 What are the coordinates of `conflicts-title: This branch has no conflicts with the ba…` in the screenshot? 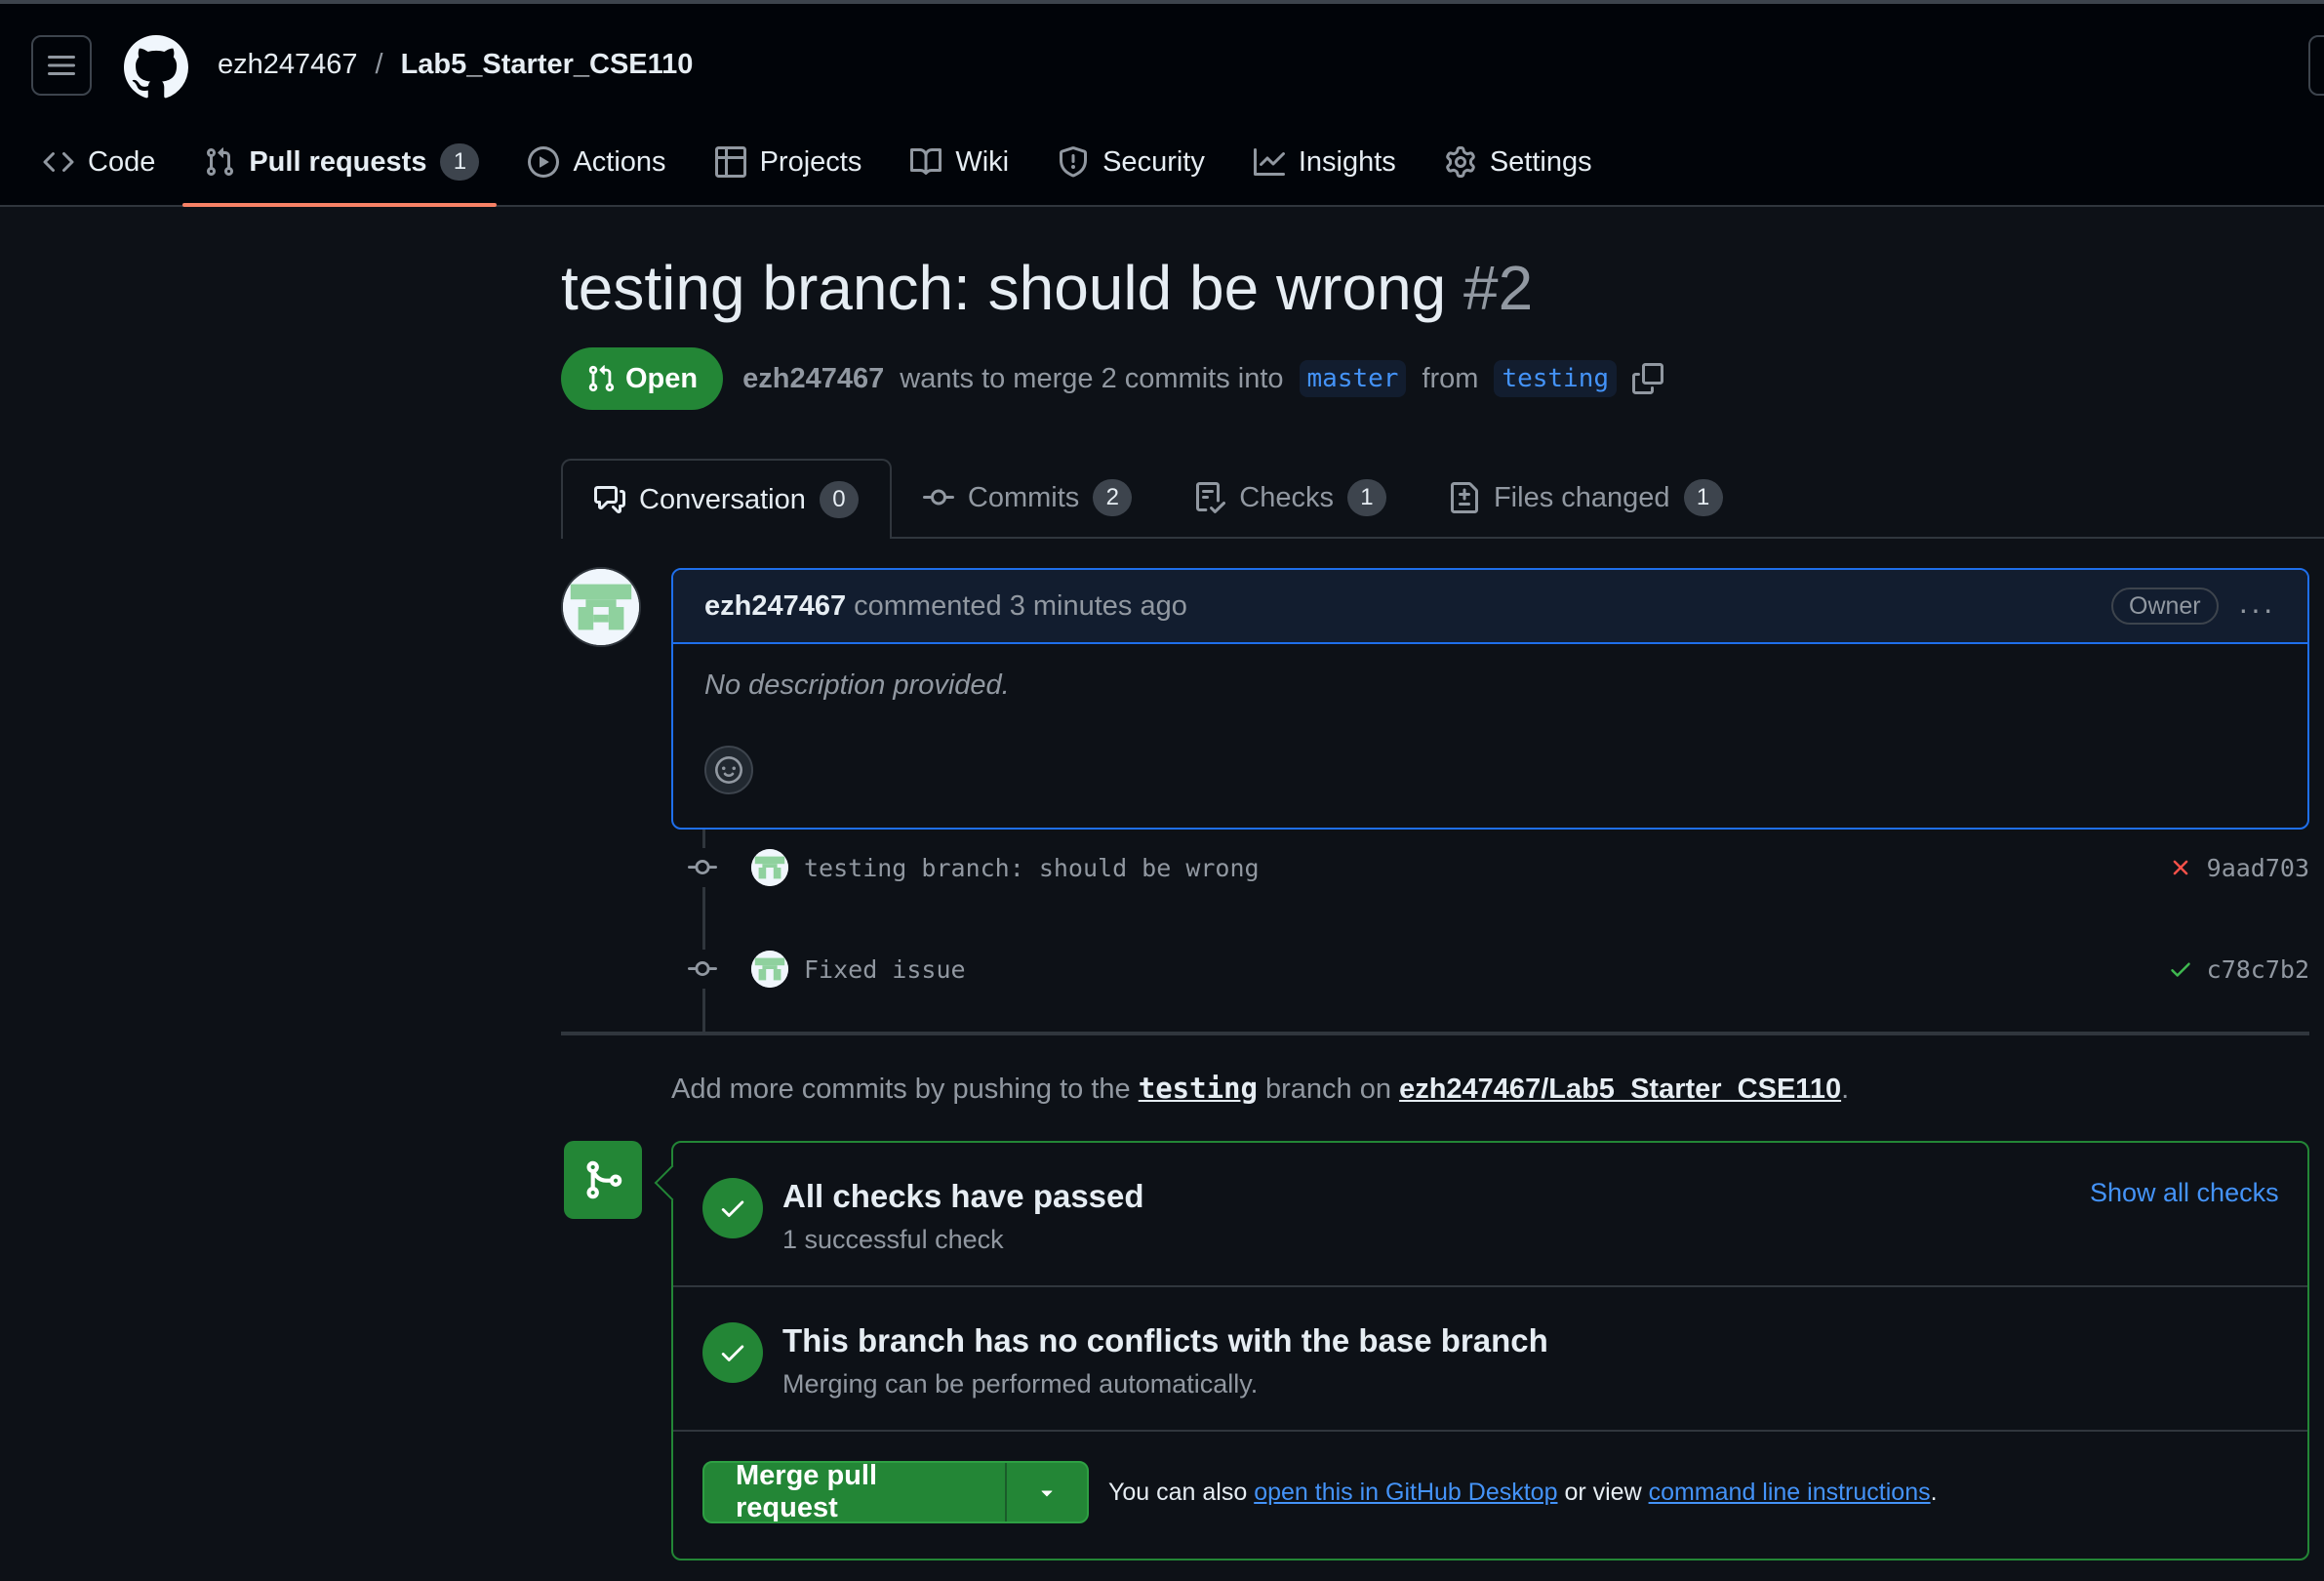 It's located at (1165, 1340).